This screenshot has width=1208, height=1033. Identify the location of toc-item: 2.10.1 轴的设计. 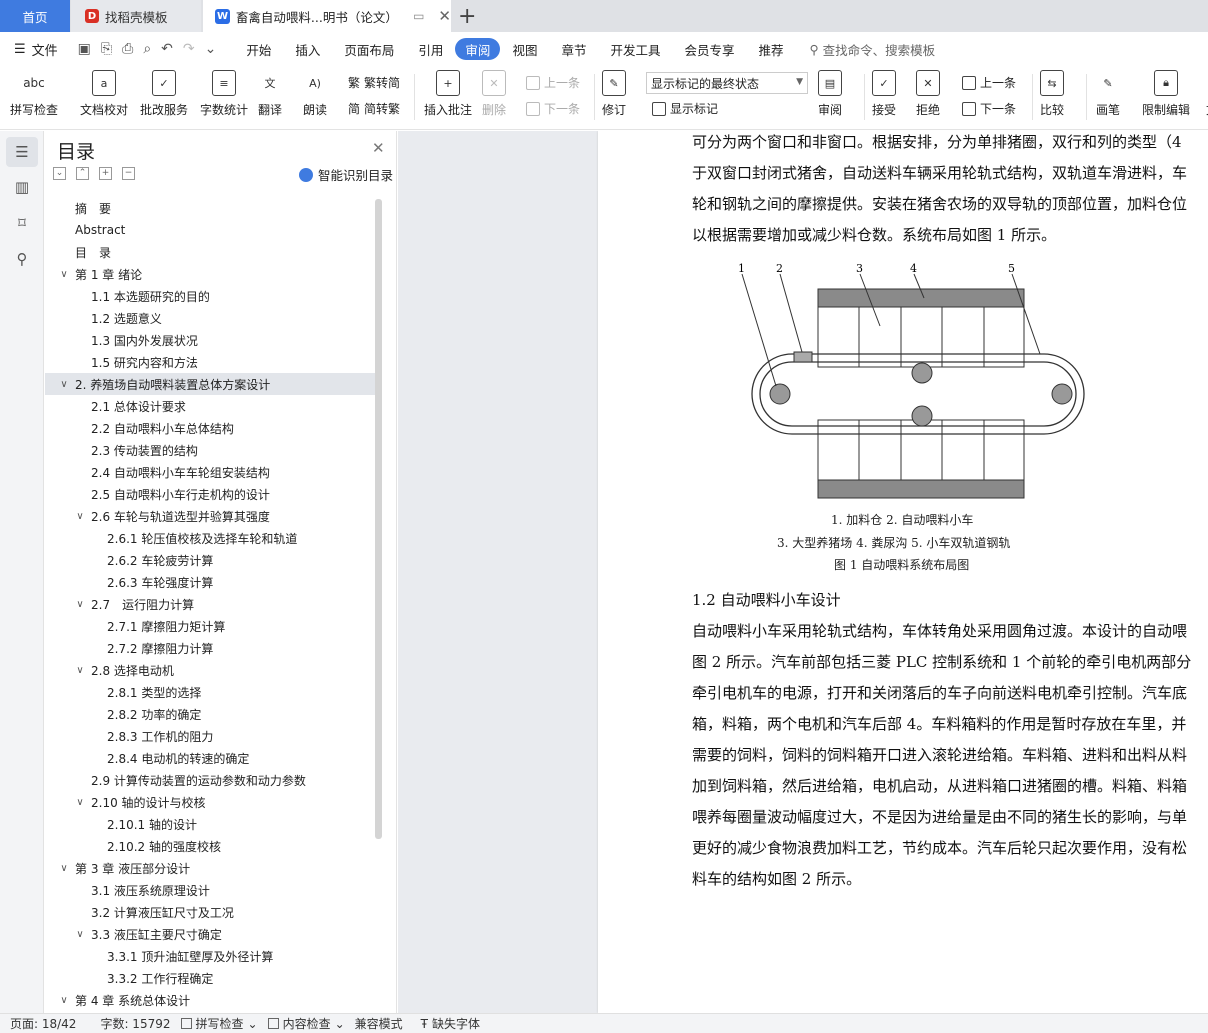
(211, 824).